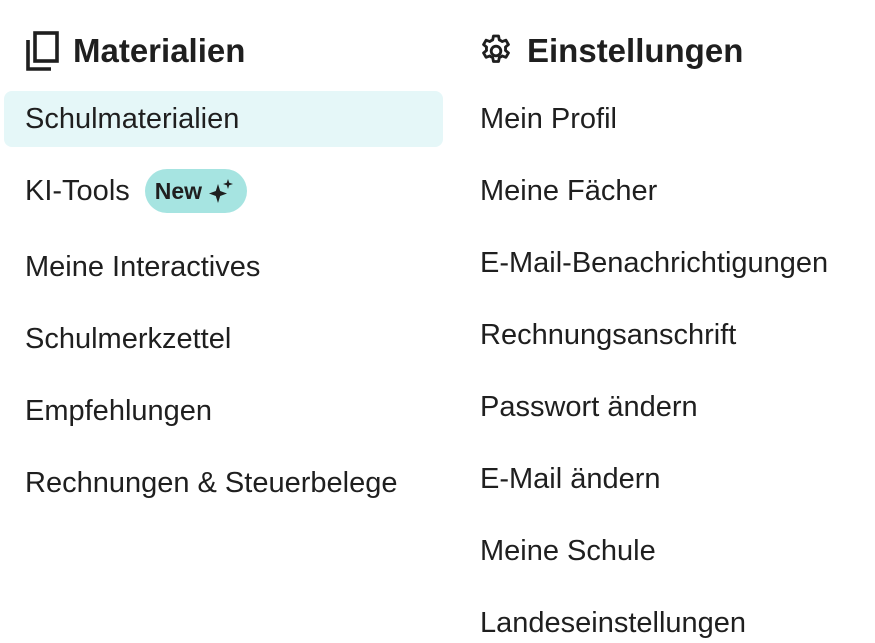 This screenshot has height=643, width=875. What do you see at coordinates (568, 550) in the screenshot?
I see `menu-item-label: Meine Schule` at bounding box center [568, 550].